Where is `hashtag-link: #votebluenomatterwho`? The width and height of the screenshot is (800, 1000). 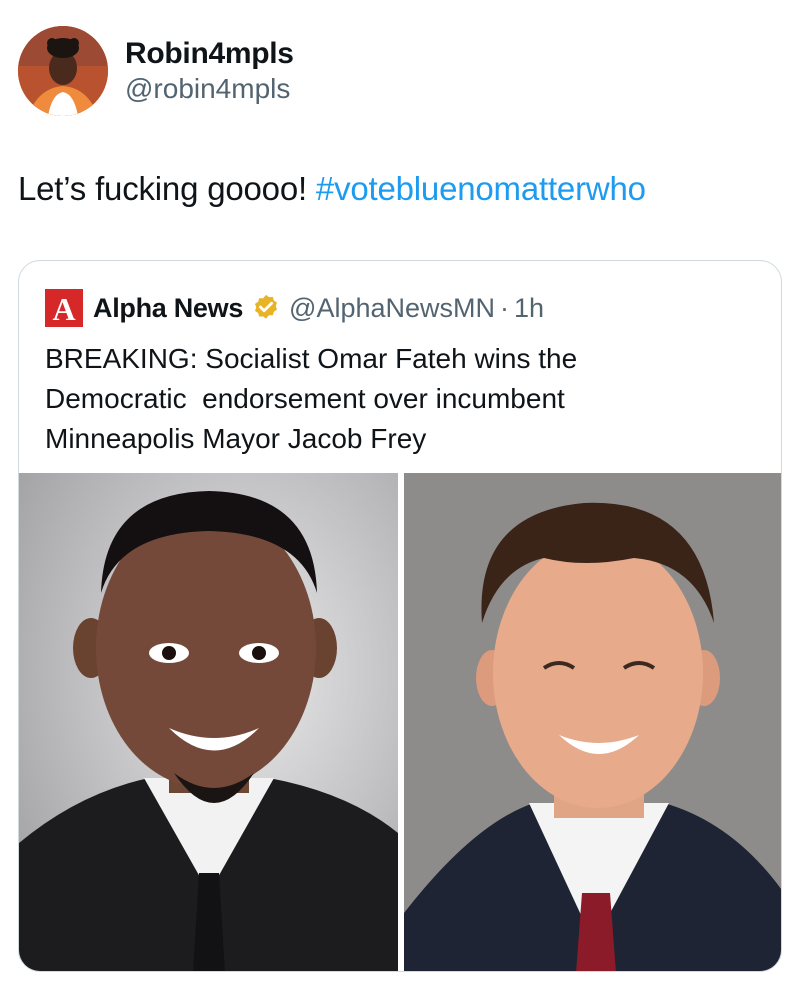 hashtag-link: #votebluenomatterwho is located at coordinates (481, 188).